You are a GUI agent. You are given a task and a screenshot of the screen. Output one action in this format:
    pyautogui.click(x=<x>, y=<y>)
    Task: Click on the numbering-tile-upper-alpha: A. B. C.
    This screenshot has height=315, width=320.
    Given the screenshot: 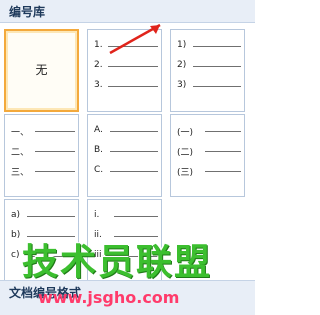 What is the action you would take?
    pyautogui.click(x=124, y=155)
    